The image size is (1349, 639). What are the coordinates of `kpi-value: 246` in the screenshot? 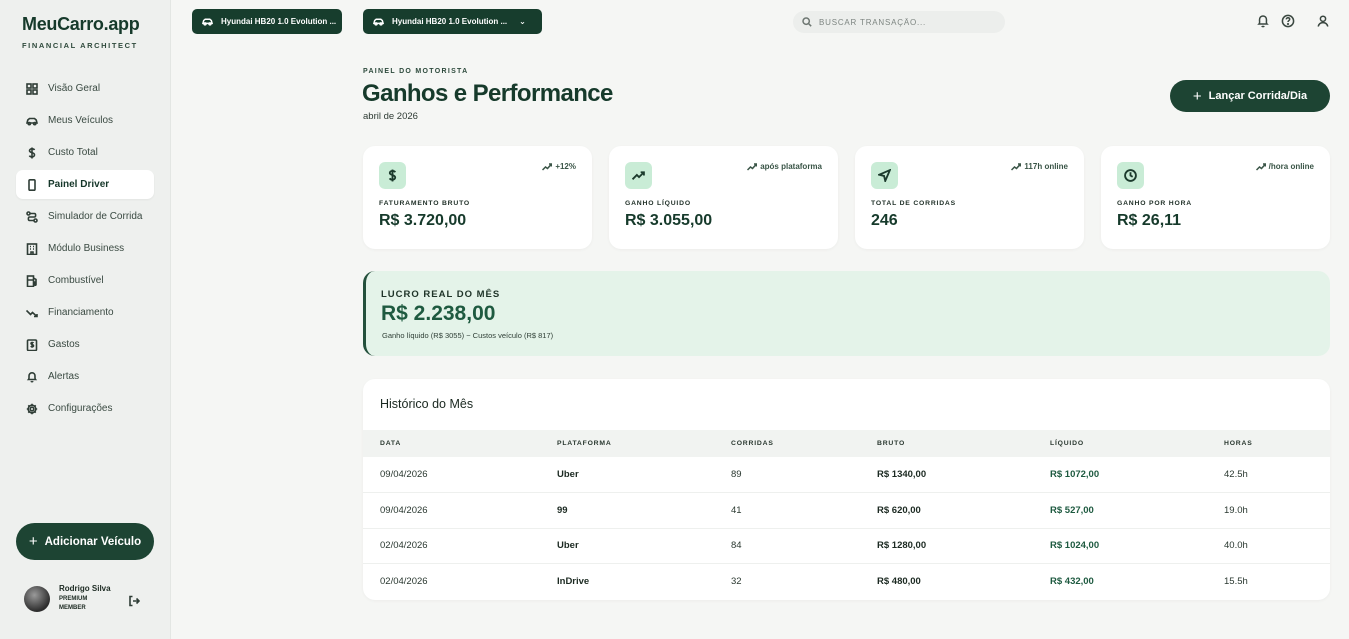 It's located at (884, 220).